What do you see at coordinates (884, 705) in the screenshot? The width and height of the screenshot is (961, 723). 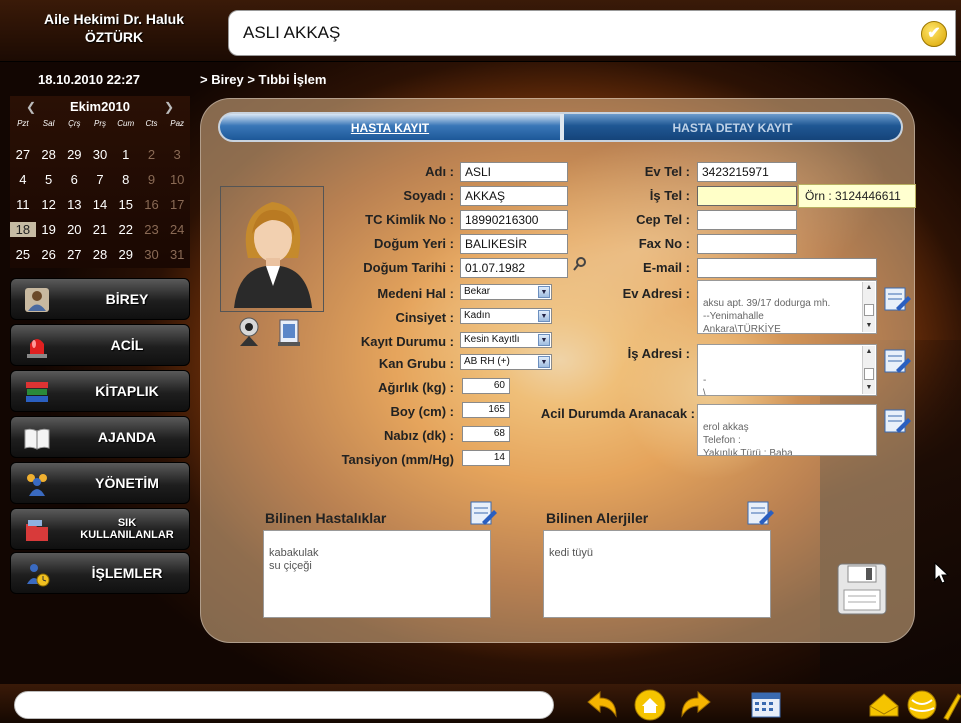 I see `mail-icon` at bounding box center [884, 705].